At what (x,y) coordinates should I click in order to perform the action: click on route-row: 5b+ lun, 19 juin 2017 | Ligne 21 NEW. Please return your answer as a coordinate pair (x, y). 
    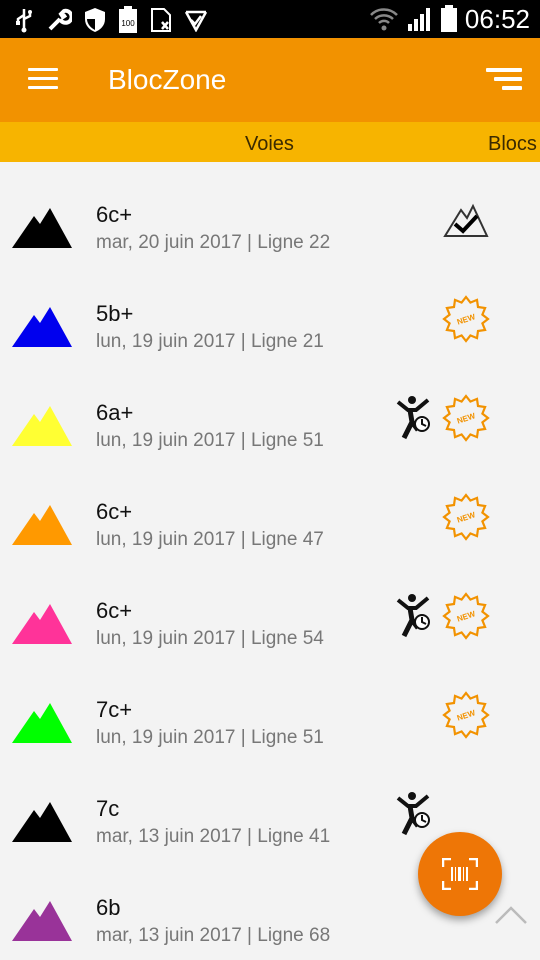
    Looking at the image, I should click on (270, 310).